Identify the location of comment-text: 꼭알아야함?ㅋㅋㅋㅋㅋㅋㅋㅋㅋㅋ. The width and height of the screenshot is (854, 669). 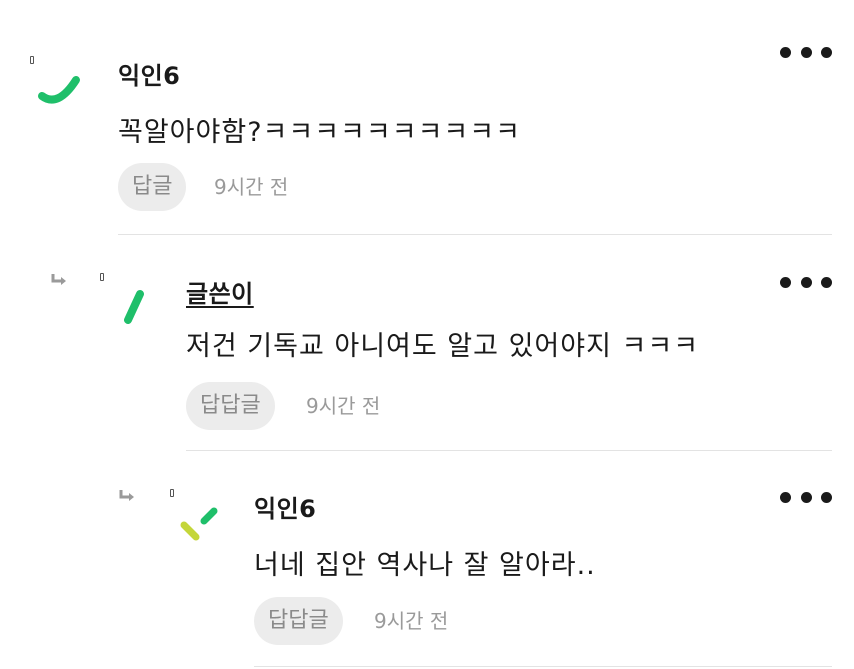
(319, 132).